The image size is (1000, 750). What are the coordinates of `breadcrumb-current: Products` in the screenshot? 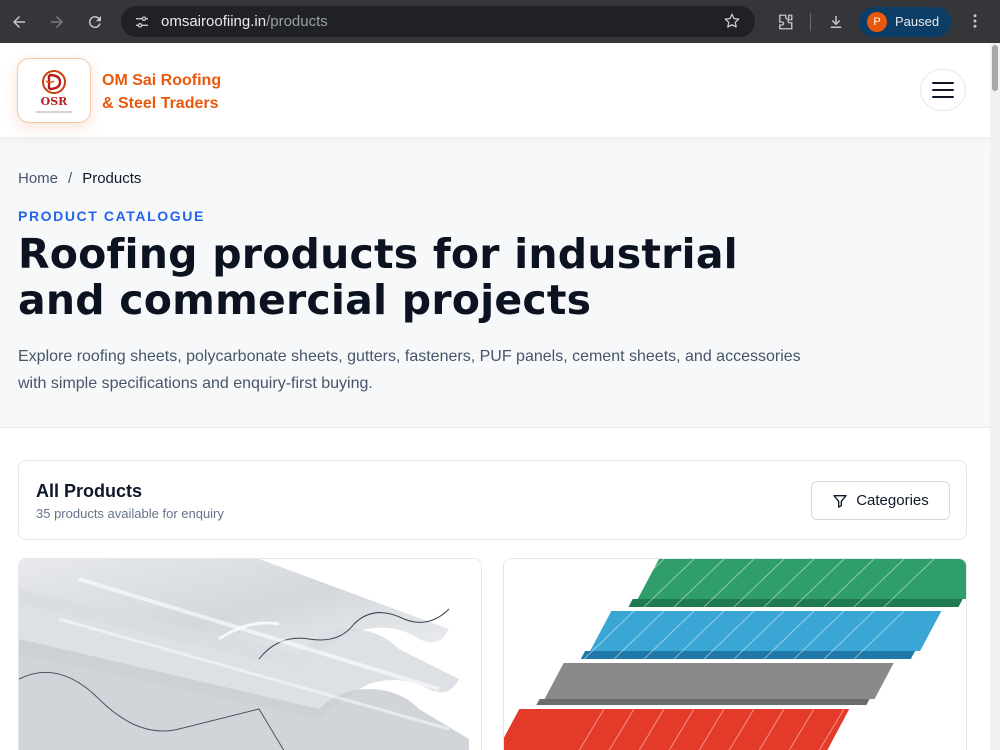 It's located at (112, 178).